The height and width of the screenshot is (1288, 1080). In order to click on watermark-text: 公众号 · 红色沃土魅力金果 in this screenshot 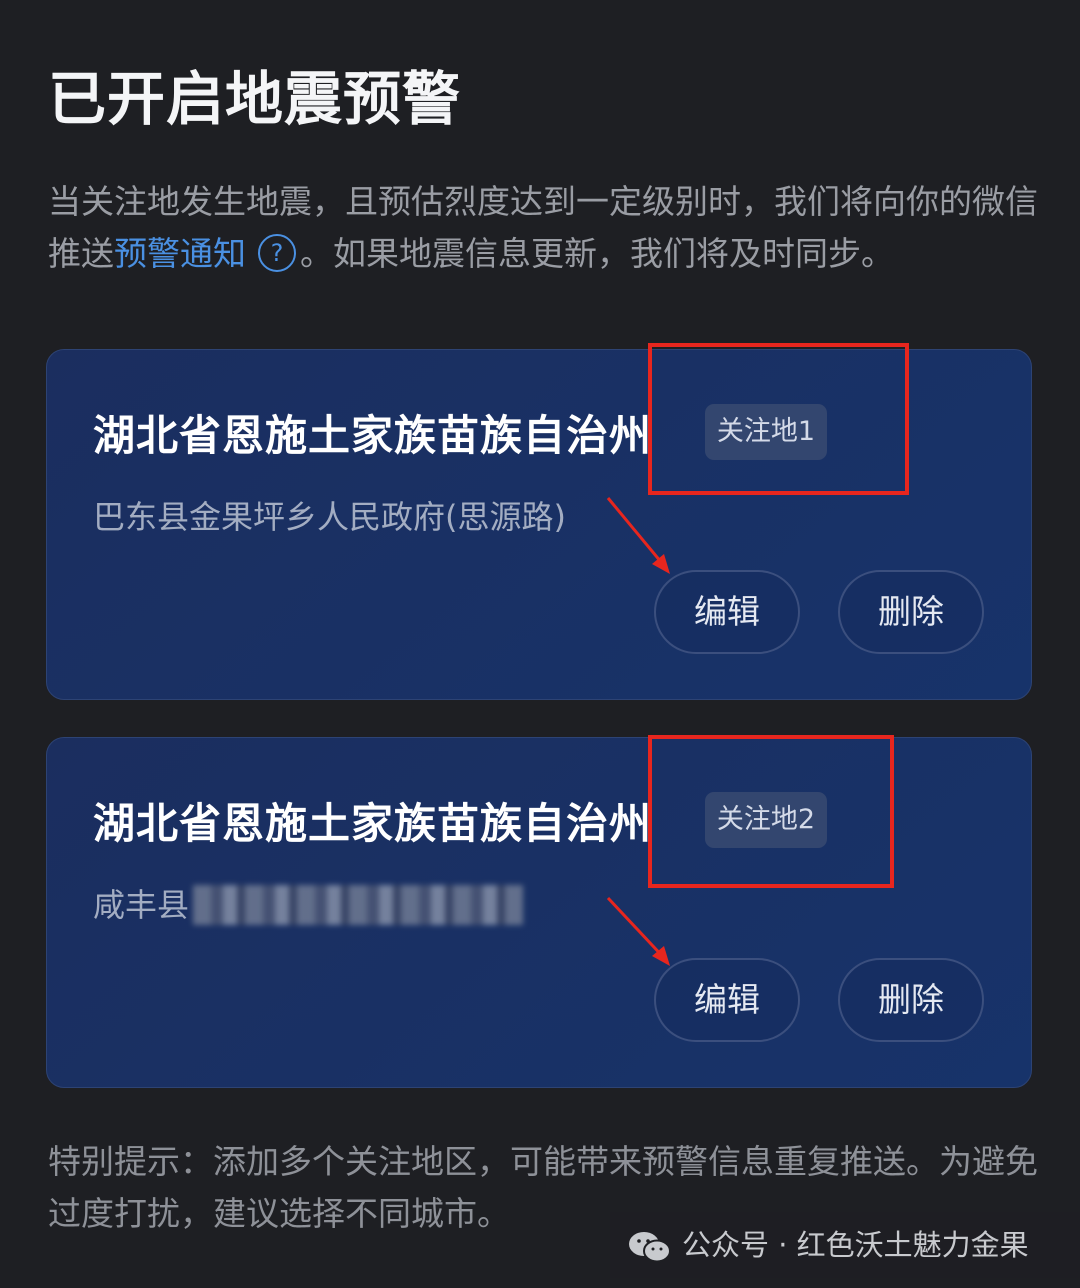, I will do `click(855, 1245)`.